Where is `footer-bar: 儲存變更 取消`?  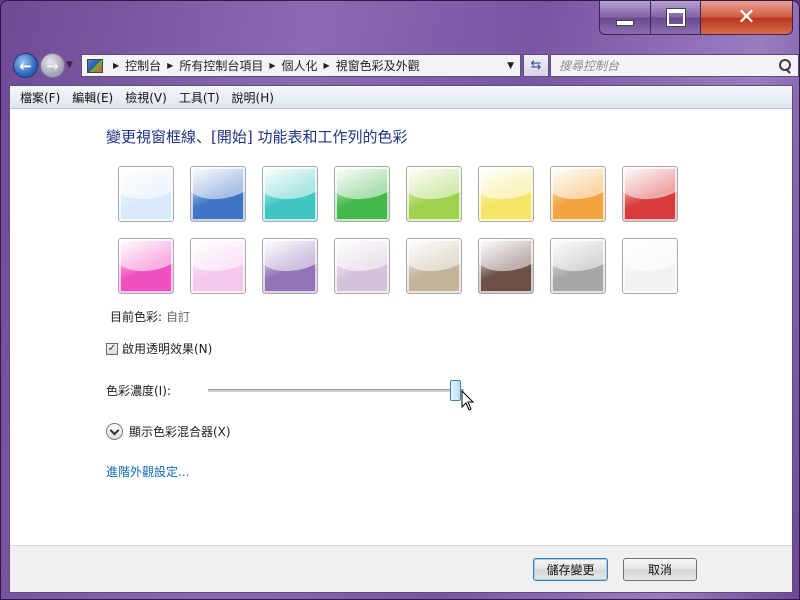 footer-bar: 儲存變更 取消 is located at coordinates (401, 568).